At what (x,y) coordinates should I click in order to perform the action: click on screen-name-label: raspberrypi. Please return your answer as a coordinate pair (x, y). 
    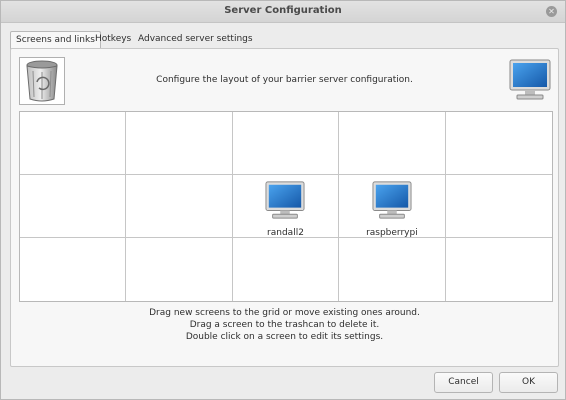
    Looking at the image, I should click on (392, 233).